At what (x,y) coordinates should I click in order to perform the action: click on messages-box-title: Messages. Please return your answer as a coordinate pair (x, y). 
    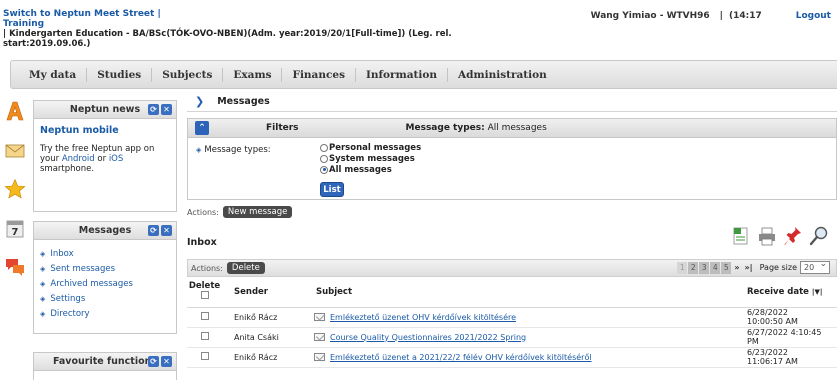
    Looking at the image, I should click on (105, 230).